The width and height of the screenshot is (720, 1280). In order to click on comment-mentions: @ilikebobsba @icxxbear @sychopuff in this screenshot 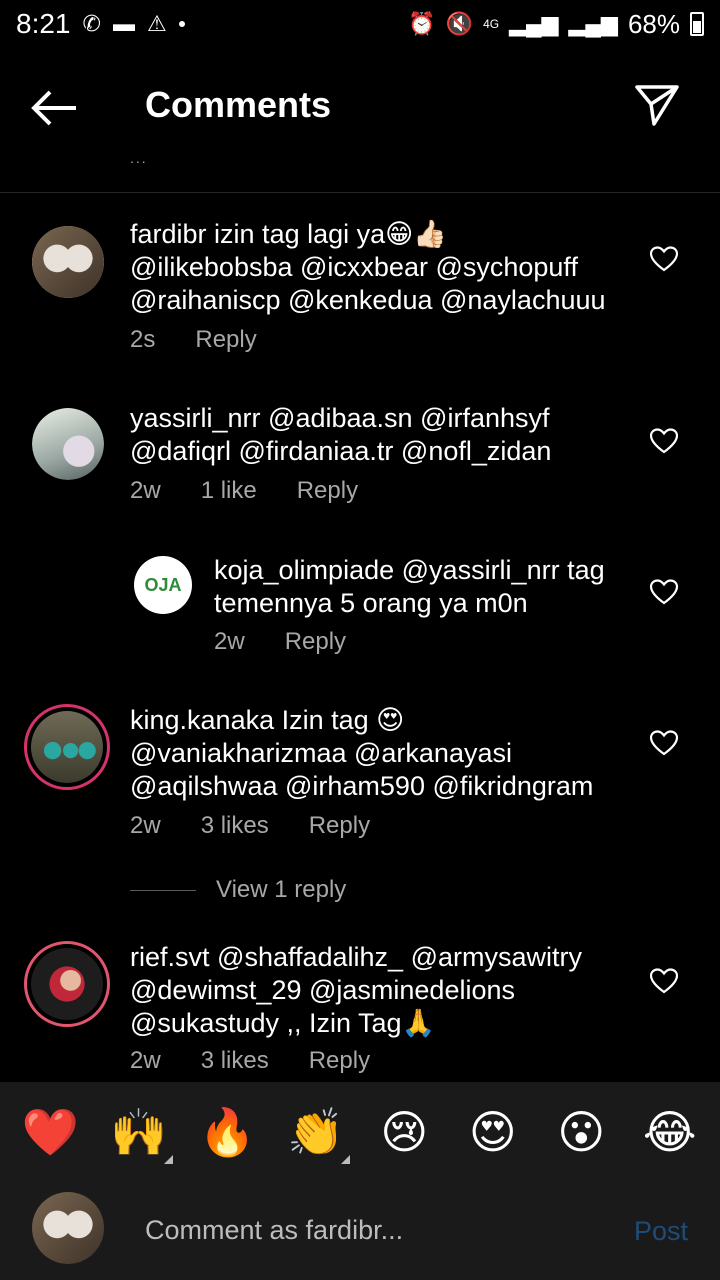, I will do `click(354, 267)`.